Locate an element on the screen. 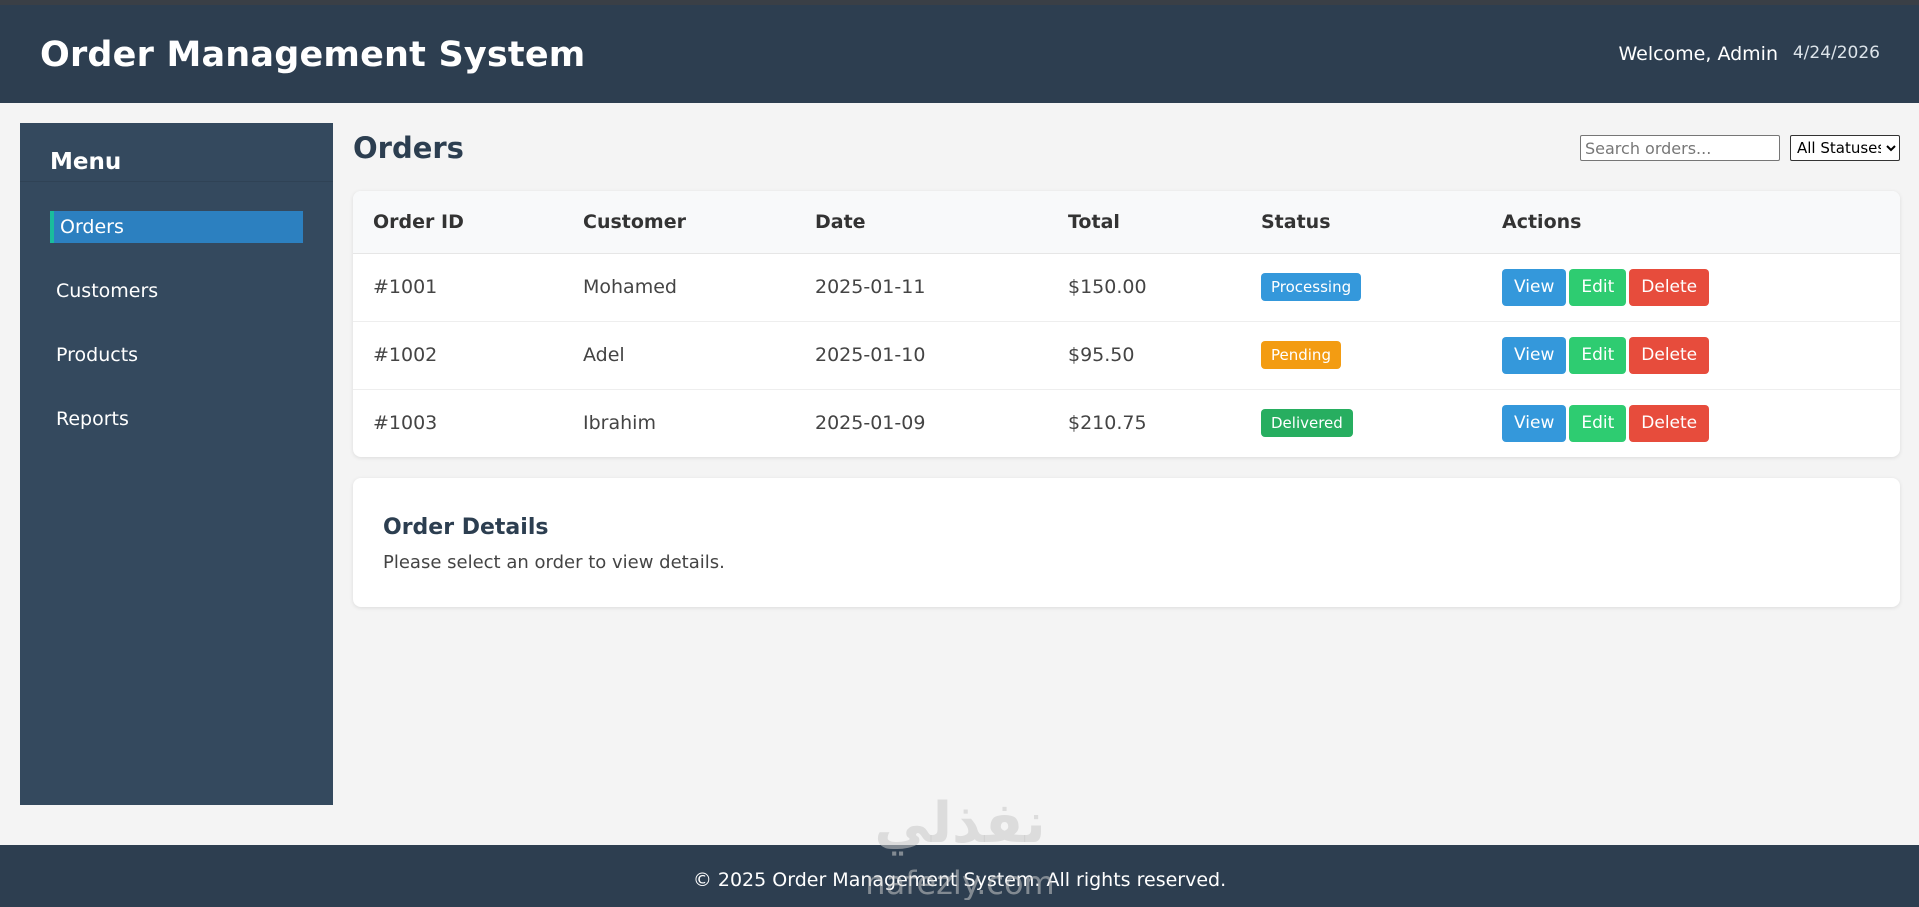 This screenshot has width=1919, height=907. column-header-customer: Customer is located at coordinates (679, 222).